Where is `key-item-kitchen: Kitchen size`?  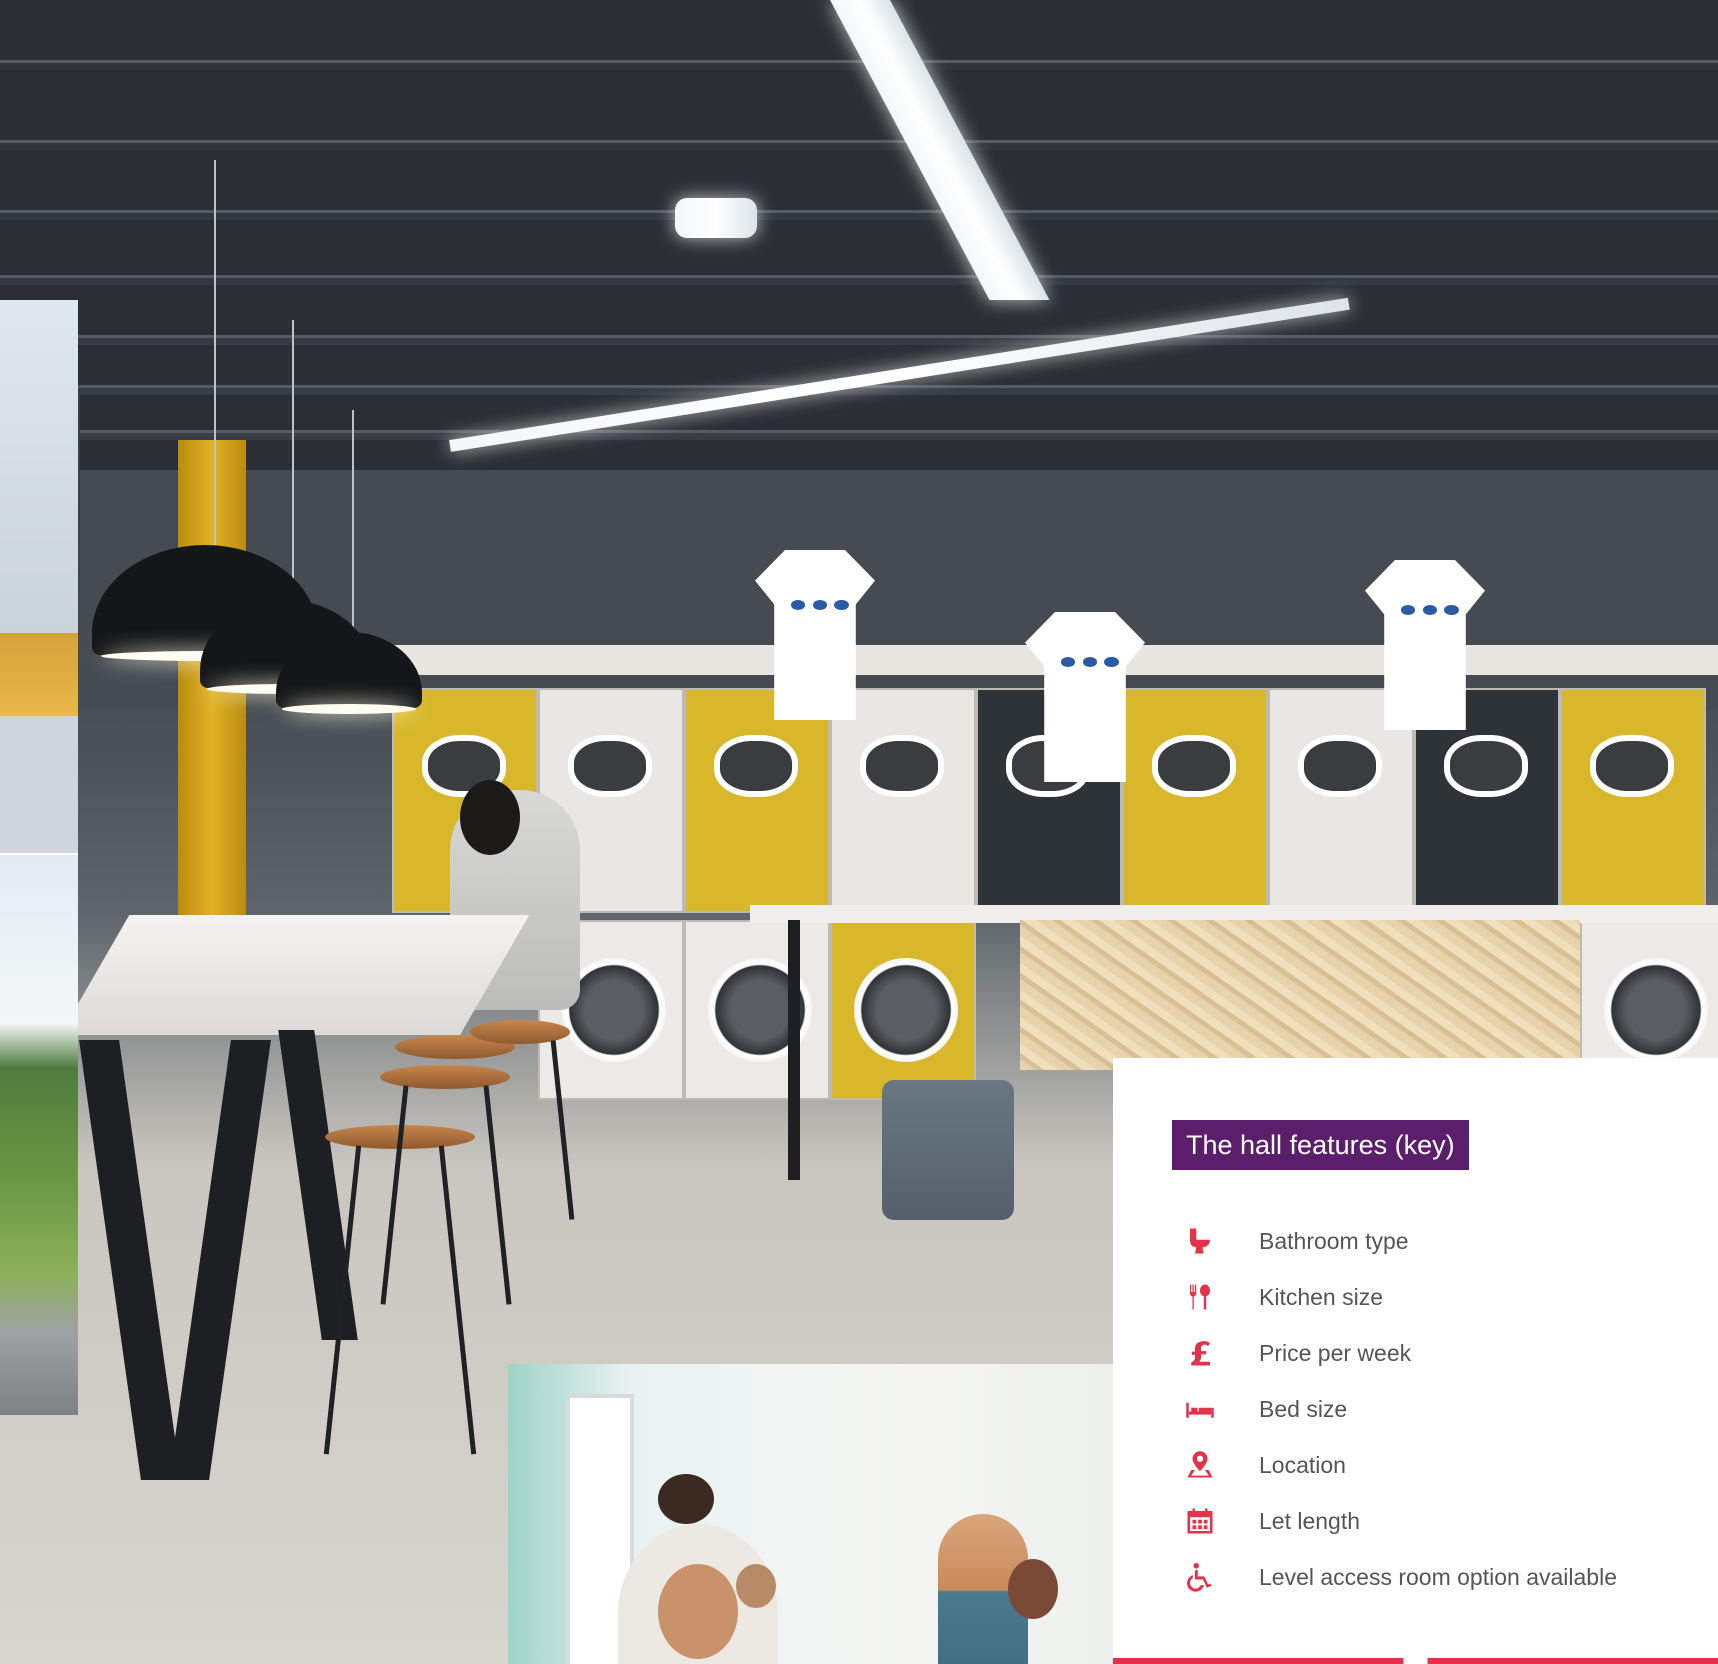
key-item-kitchen: Kitchen size is located at coordinates (1283, 1297).